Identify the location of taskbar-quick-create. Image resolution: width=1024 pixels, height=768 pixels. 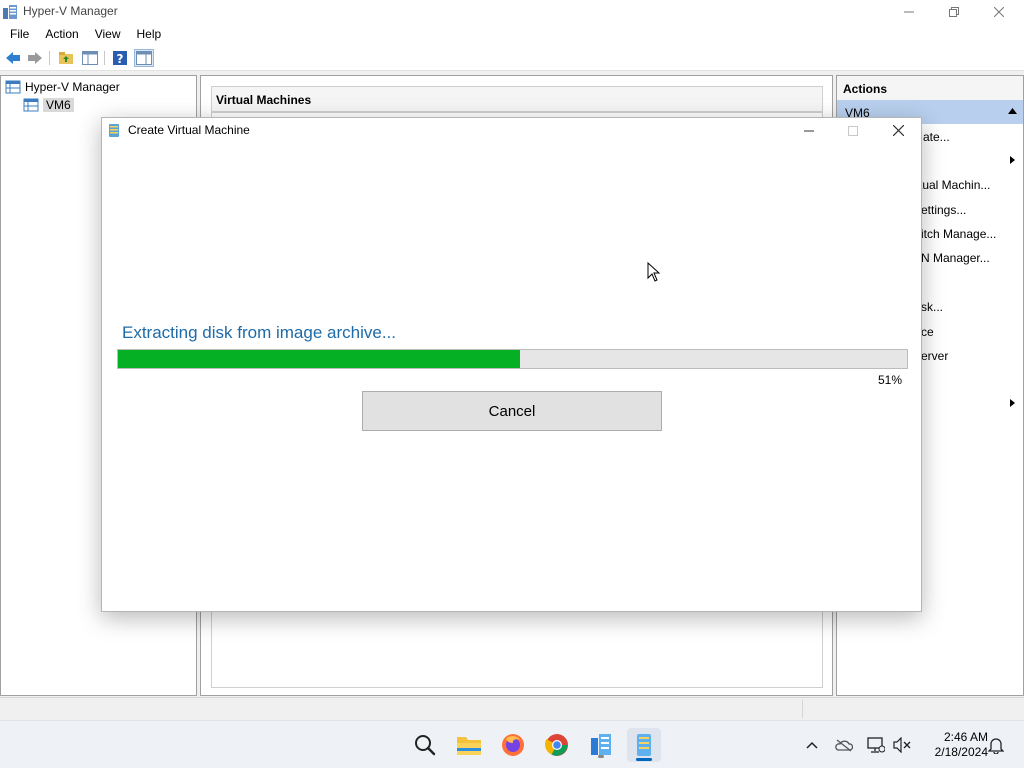
(644, 745).